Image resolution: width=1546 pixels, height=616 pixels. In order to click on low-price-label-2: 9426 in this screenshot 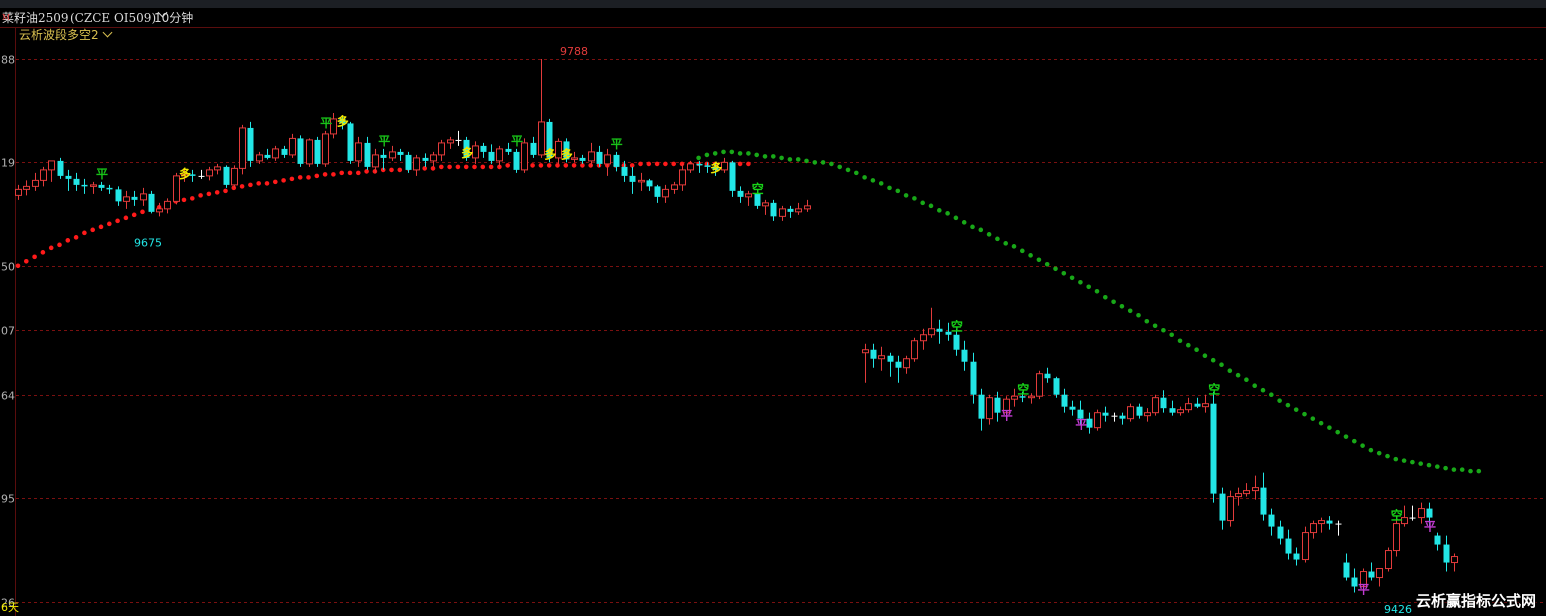, I will do `click(1398, 609)`.